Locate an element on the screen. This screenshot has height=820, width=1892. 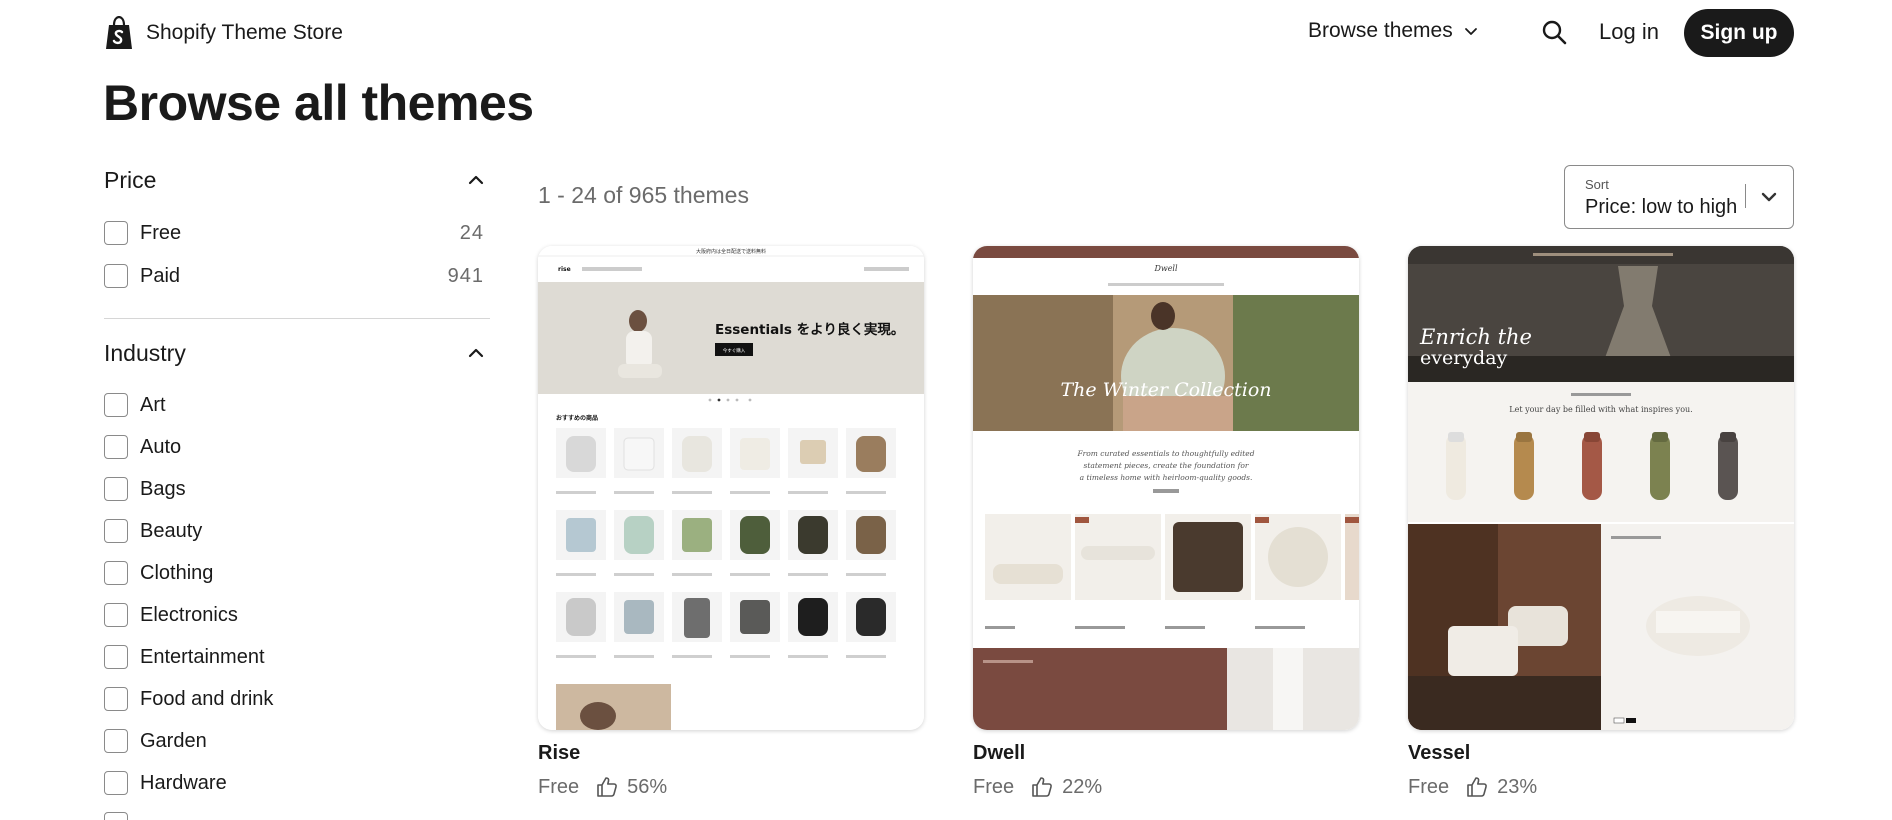
filter-option-label: Free is located at coordinates (161, 232).